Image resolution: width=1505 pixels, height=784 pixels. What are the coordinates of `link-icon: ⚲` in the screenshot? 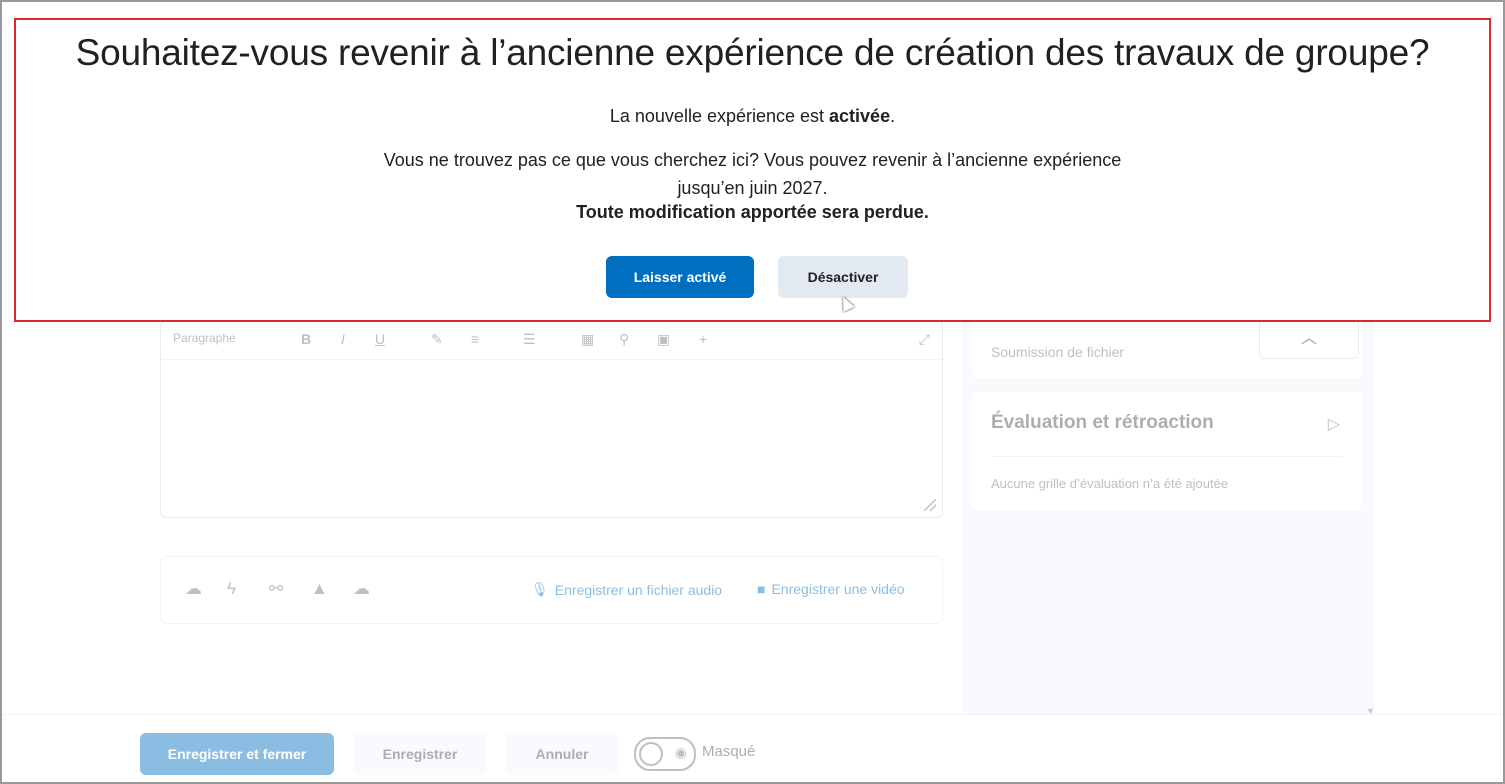 It's located at (624, 339).